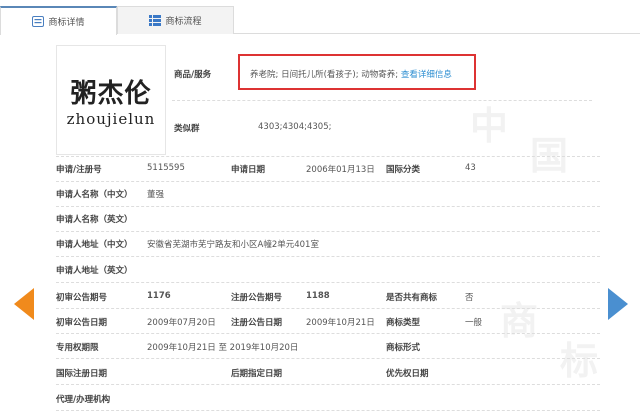 The height and width of the screenshot is (413, 640). What do you see at coordinates (94, 220) in the screenshot?
I see `name-en-label: 申请人名称（英文）` at bounding box center [94, 220].